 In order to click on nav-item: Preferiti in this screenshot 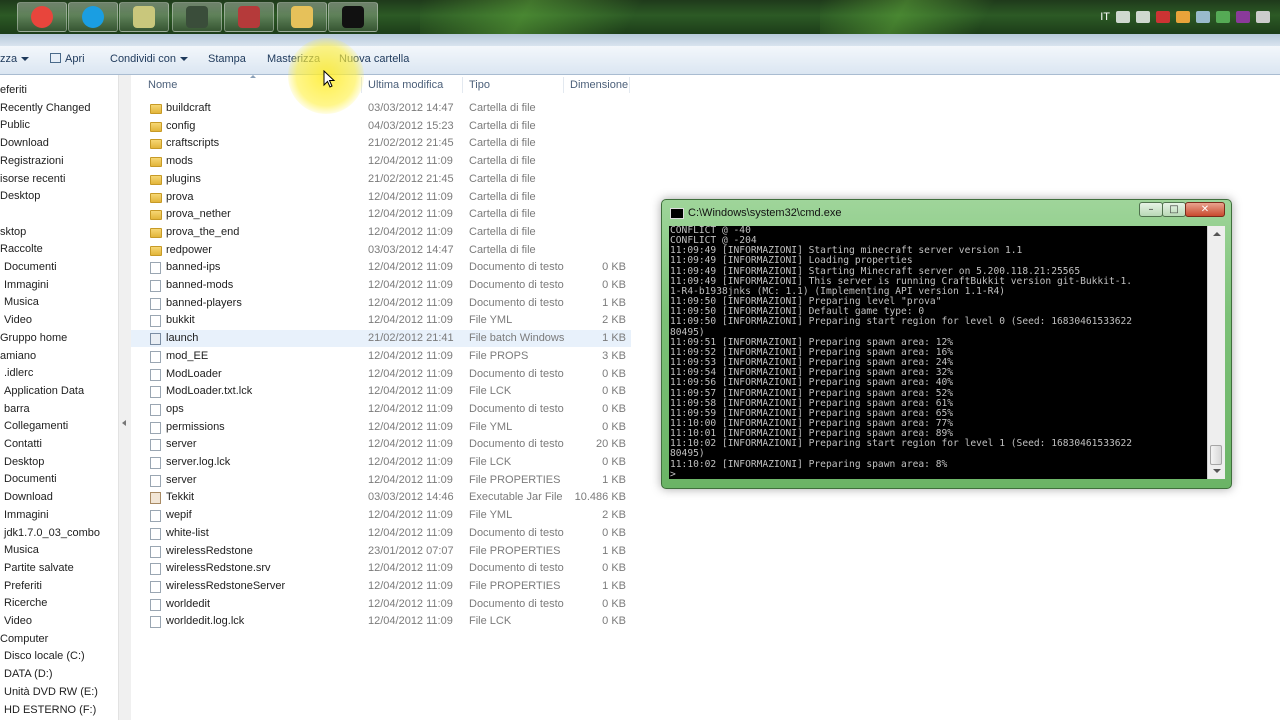, I will do `click(23, 586)`.